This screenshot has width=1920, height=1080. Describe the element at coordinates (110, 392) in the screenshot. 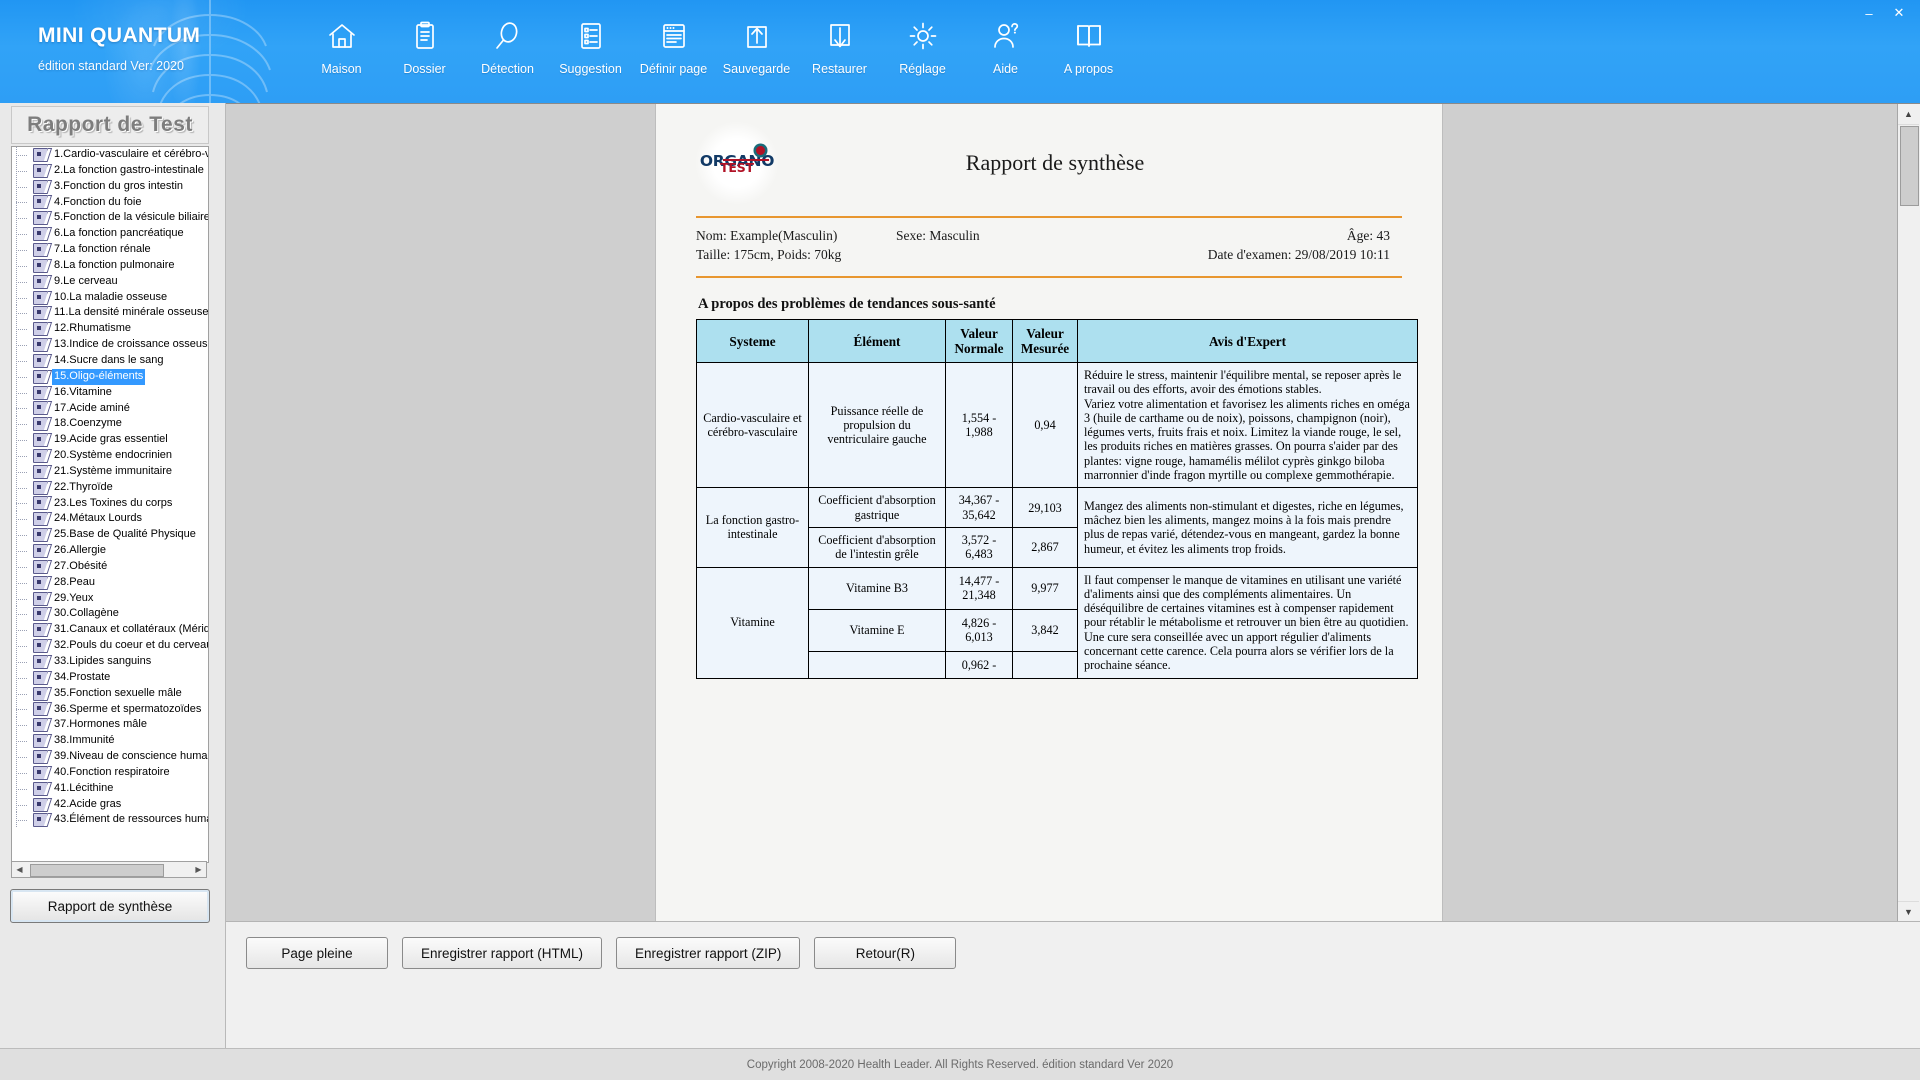

I see `tree-item-16: 16.Vitamine` at that location.